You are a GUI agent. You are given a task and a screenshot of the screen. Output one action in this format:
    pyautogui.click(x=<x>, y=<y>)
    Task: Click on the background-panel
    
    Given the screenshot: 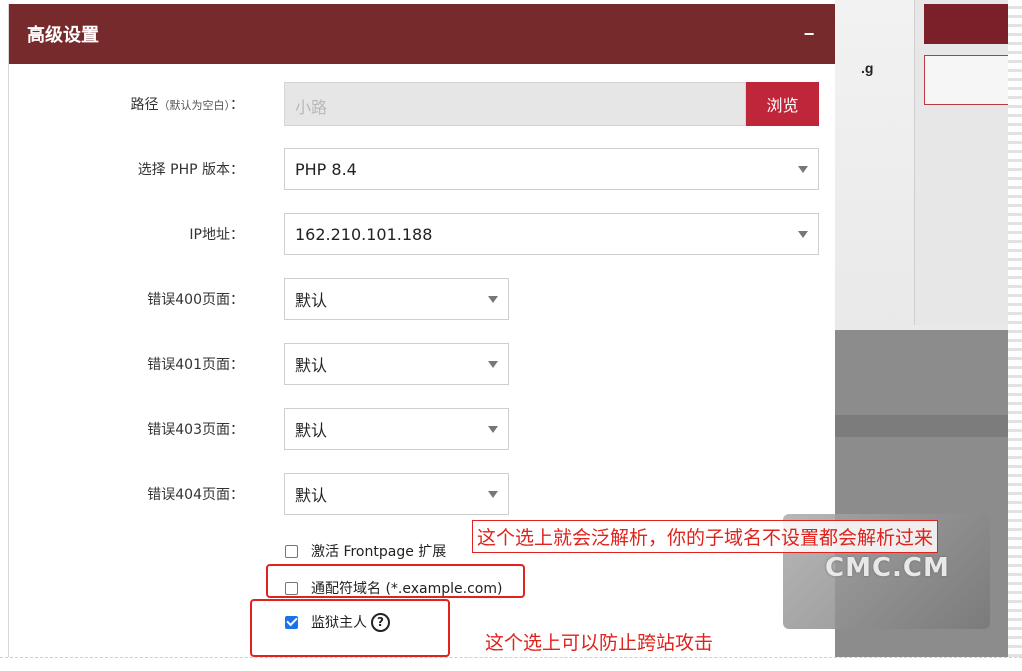 What is the action you would take?
    pyautogui.click(x=962, y=162)
    